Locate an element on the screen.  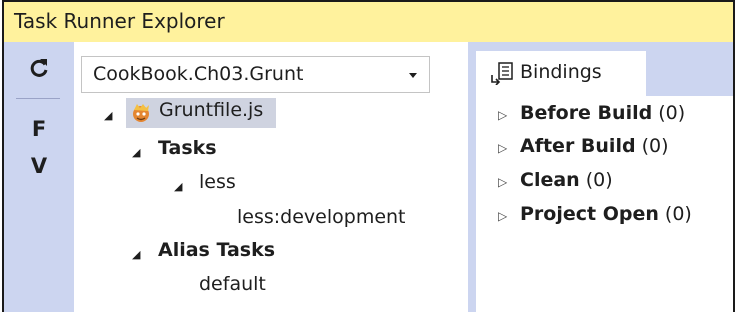
left-toolbar: F V is located at coordinates (39, 177).